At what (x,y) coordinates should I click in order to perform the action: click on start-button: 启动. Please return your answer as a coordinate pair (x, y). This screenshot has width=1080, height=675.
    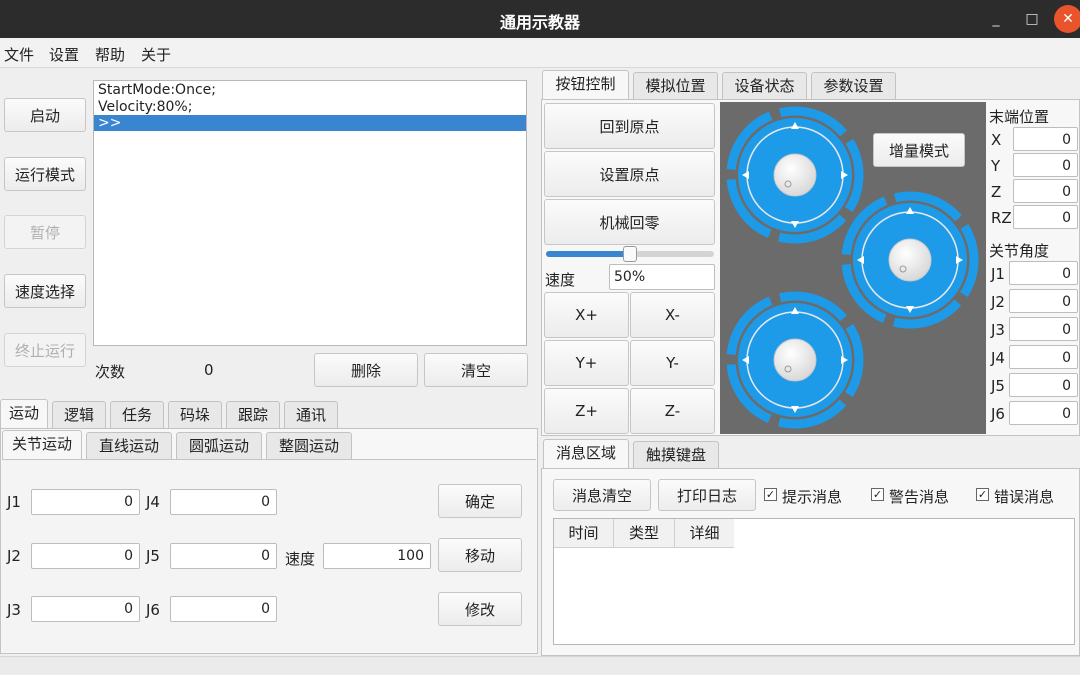
    Looking at the image, I should click on (45, 115).